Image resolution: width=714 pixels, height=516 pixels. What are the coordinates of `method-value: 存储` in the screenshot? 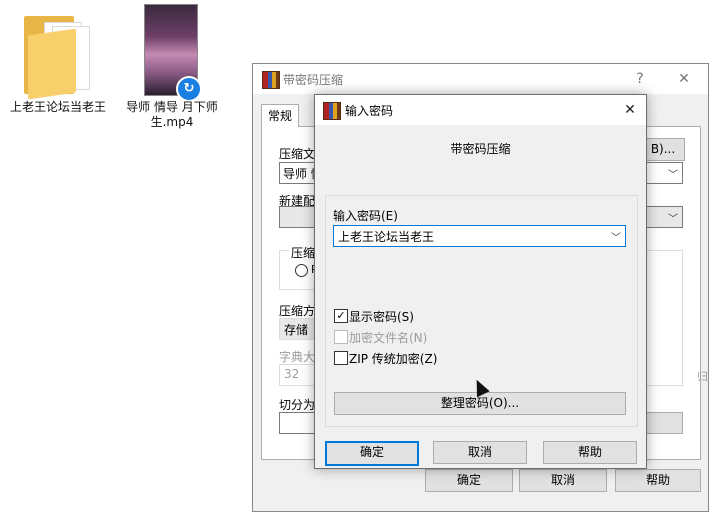 It's located at (296, 330).